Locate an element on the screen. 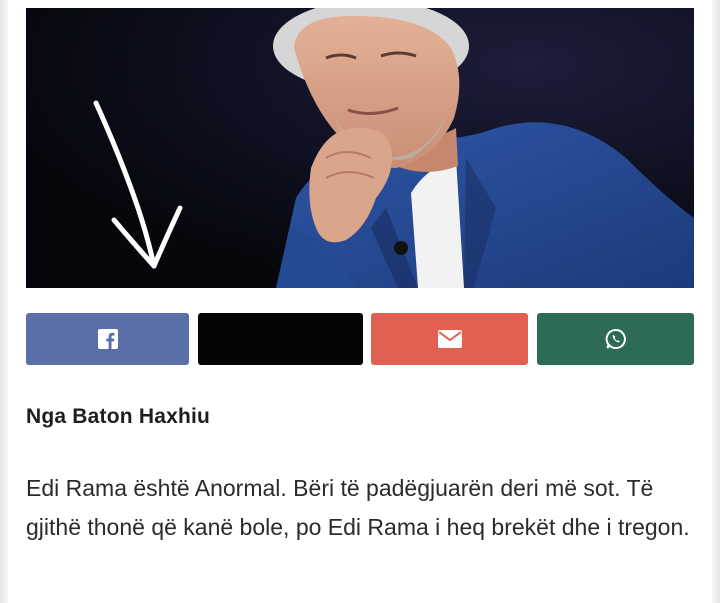 This screenshot has height=603, width=720. facebook-icon is located at coordinates (107, 339).